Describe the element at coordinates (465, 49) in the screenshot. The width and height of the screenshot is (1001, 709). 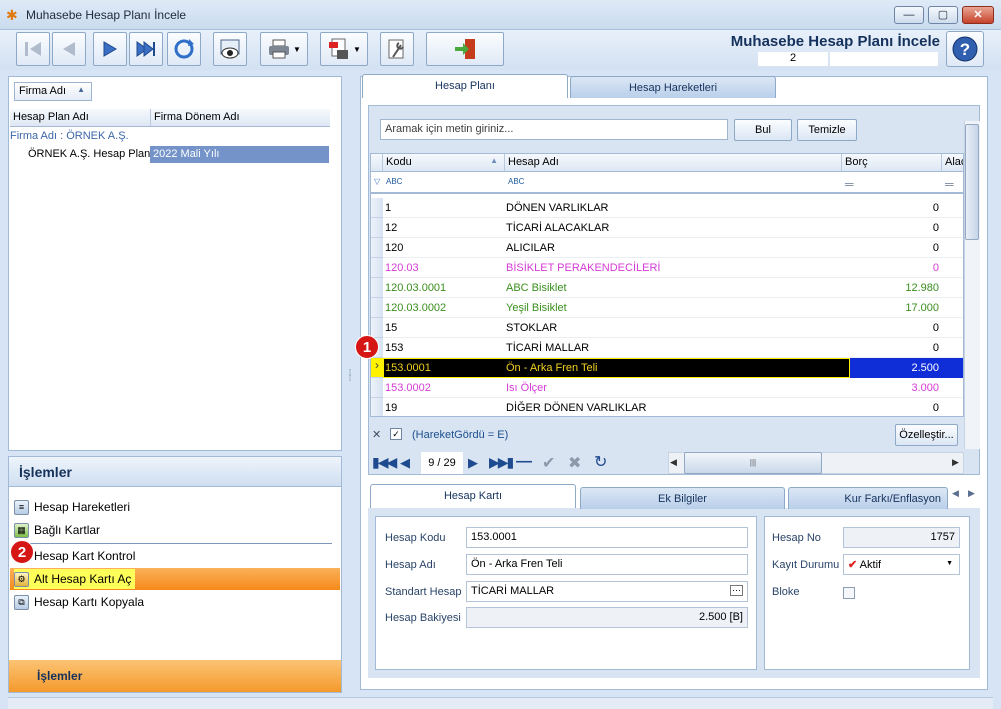
I see `exit-button` at that location.